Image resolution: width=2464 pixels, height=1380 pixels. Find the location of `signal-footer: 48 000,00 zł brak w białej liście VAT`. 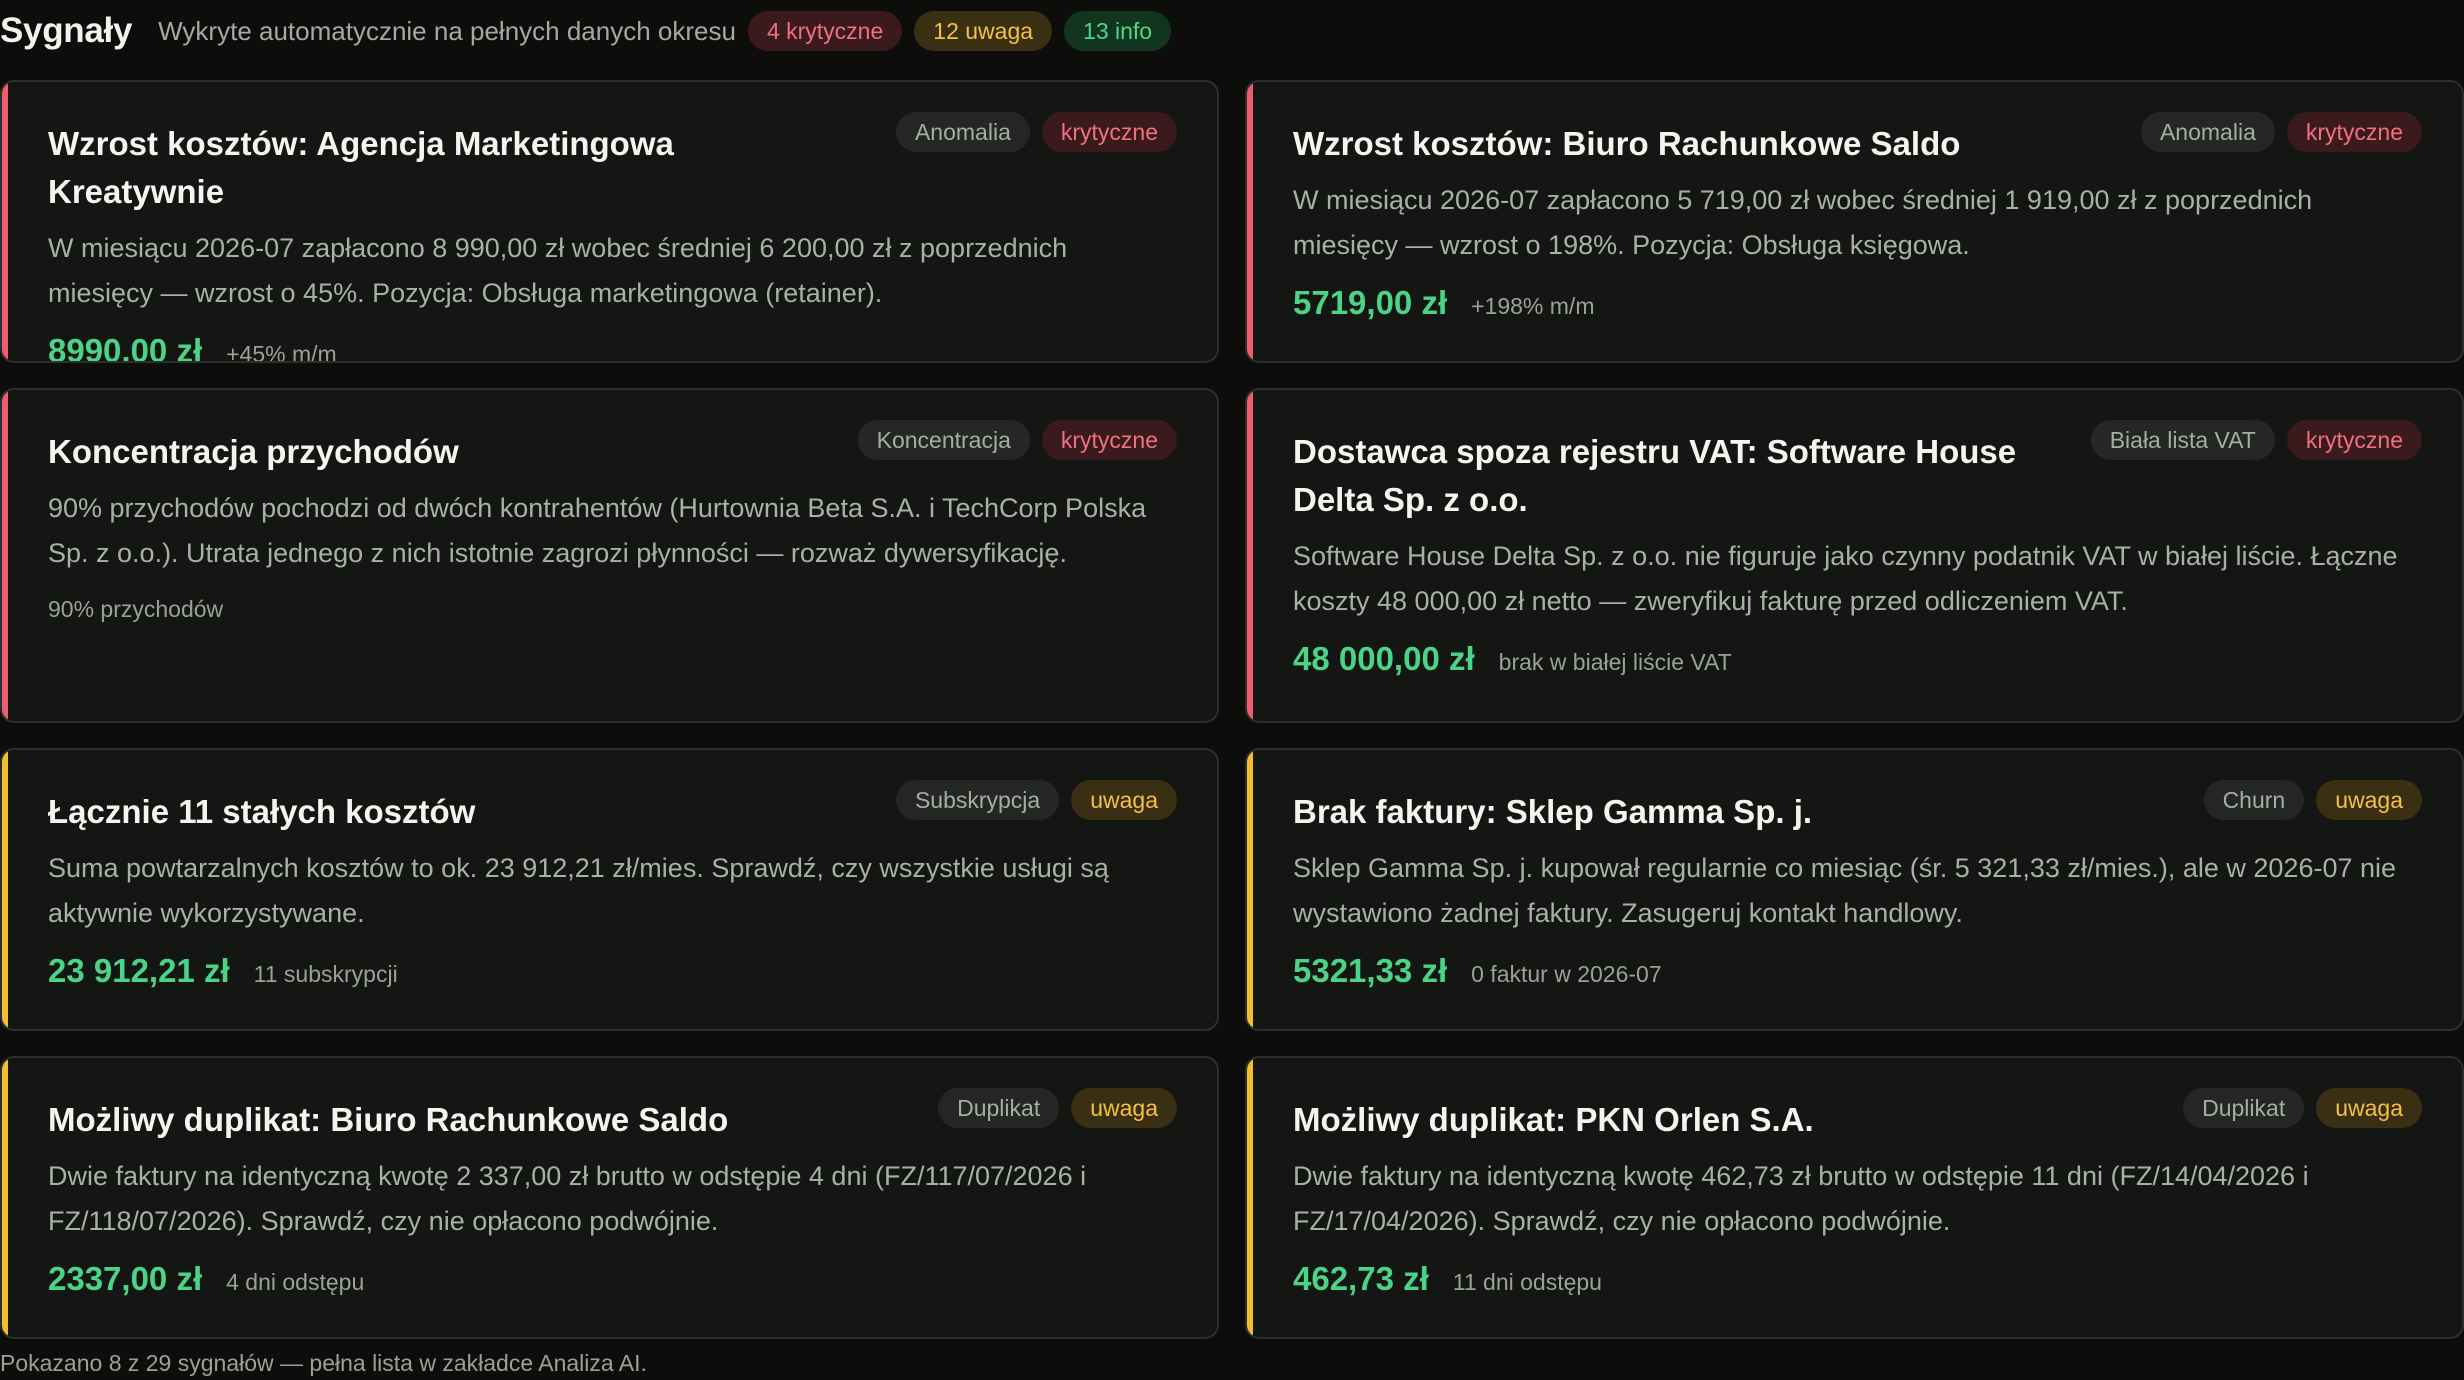

signal-footer: 48 000,00 zł brak w białej liście VAT is located at coordinates (1857, 659).